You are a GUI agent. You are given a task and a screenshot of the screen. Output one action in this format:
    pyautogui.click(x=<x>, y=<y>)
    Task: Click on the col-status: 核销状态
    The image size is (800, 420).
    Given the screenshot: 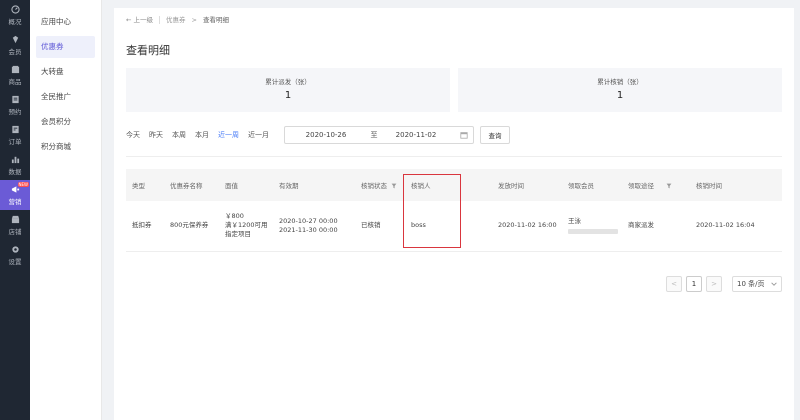 What is the action you would take?
    pyautogui.click(x=380, y=185)
    